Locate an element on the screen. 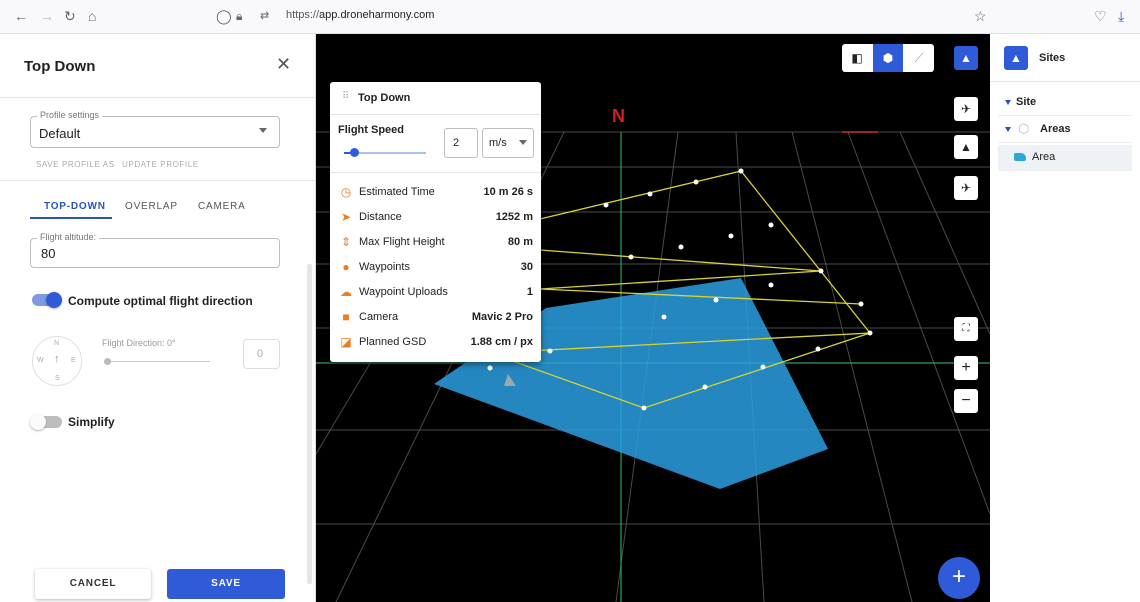 This screenshot has height=602, width=1140. scrollbar is located at coordinates (309, 424).